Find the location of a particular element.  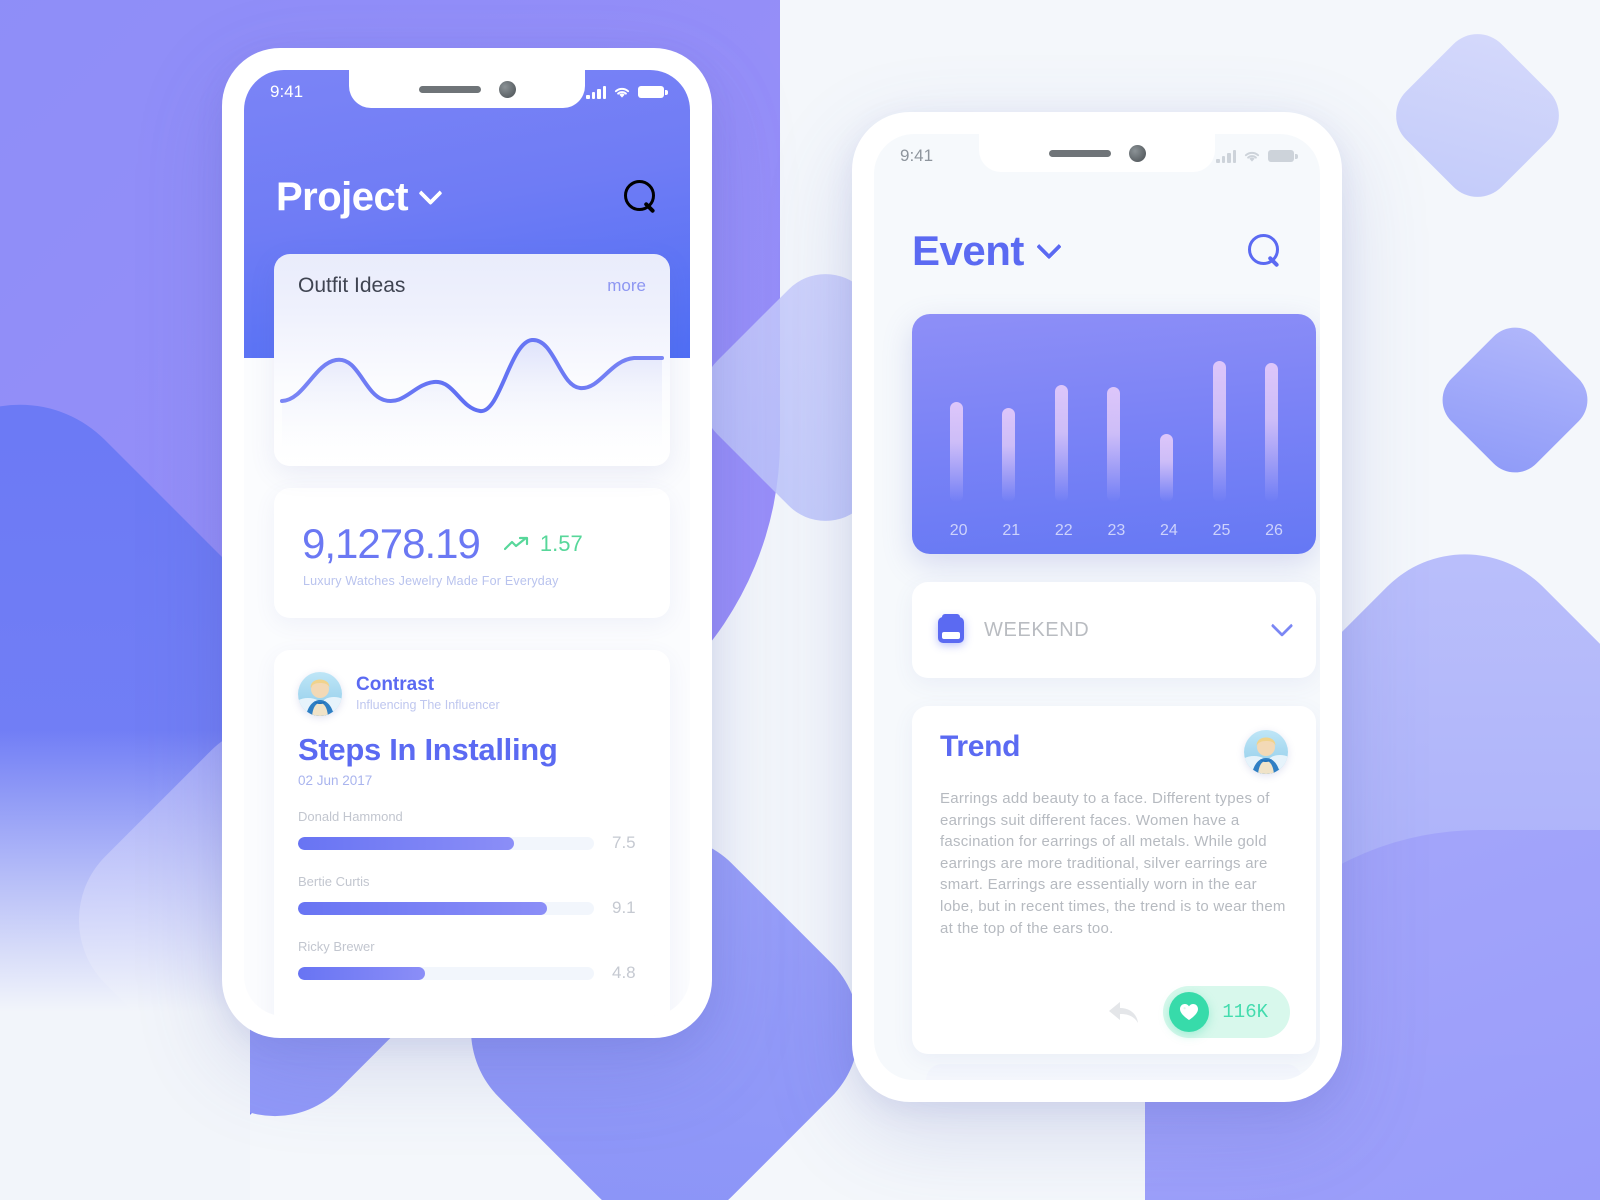

progress-value: 9.1 is located at coordinates (624, 907).